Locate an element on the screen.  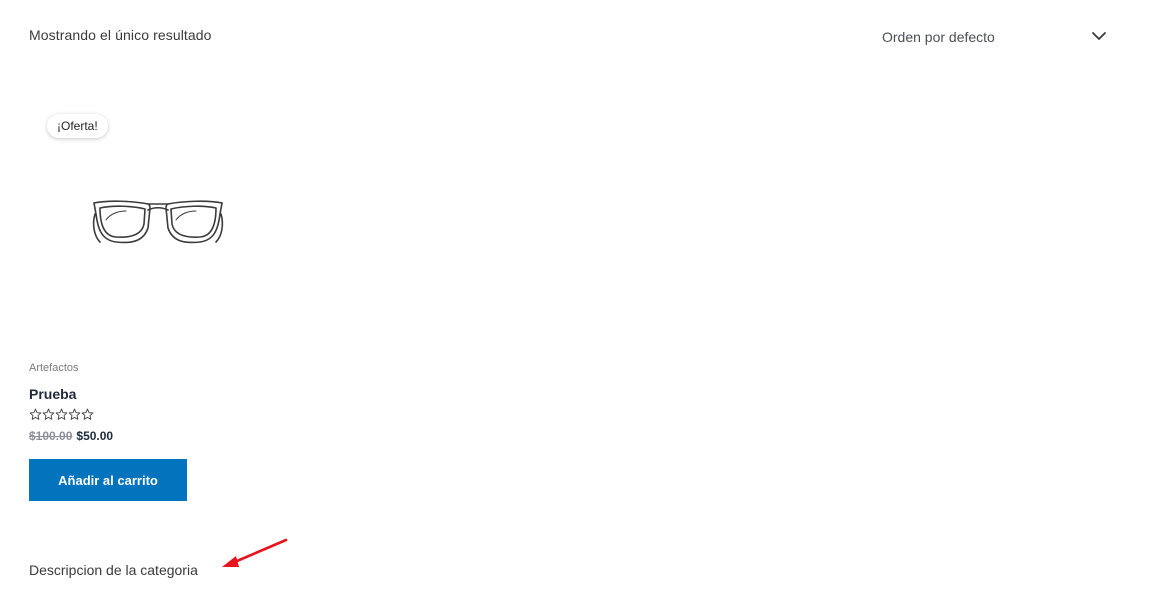
product-price: $100.00 $50.00 is located at coordinates (71, 436).